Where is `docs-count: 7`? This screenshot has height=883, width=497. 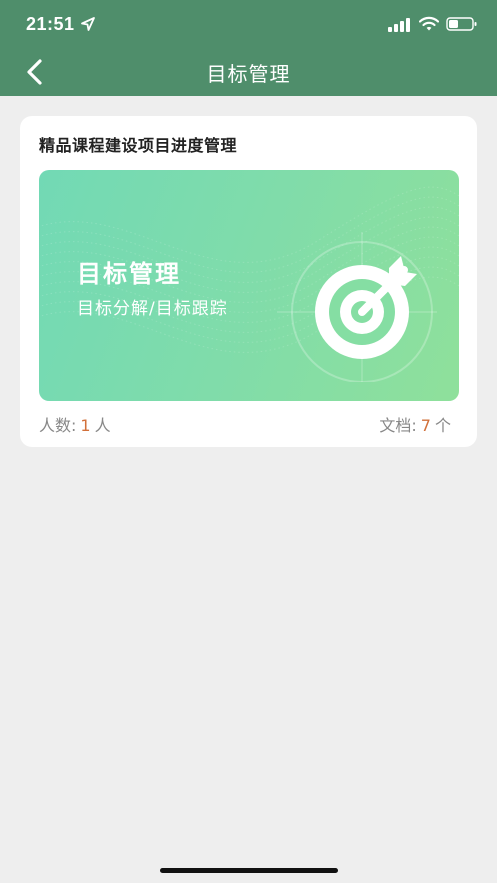
docs-count: 7 is located at coordinates (425, 425).